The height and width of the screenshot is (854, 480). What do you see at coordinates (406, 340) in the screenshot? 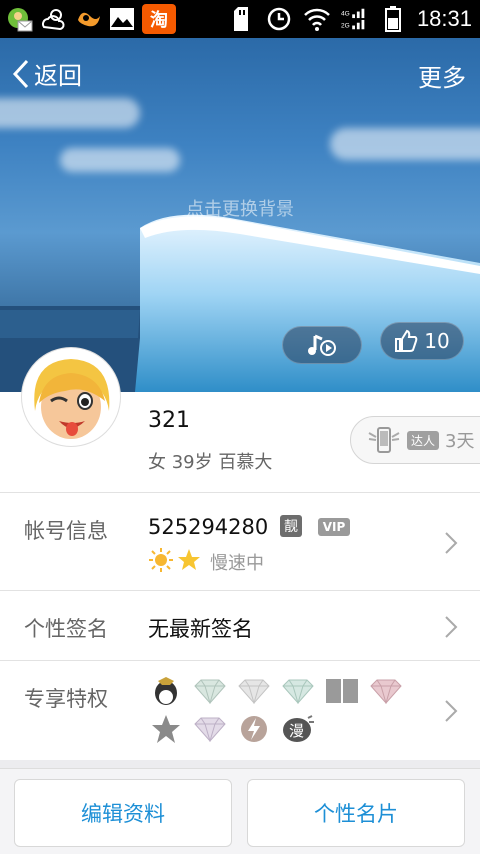
I see `thumbs-up-icon` at bounding box center [406, 340].